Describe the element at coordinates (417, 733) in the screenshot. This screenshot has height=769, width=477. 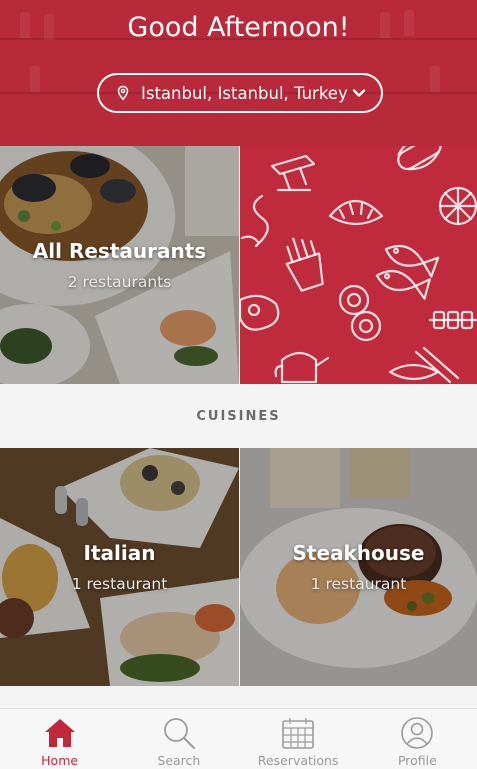
I see `profile-icon` at that location.